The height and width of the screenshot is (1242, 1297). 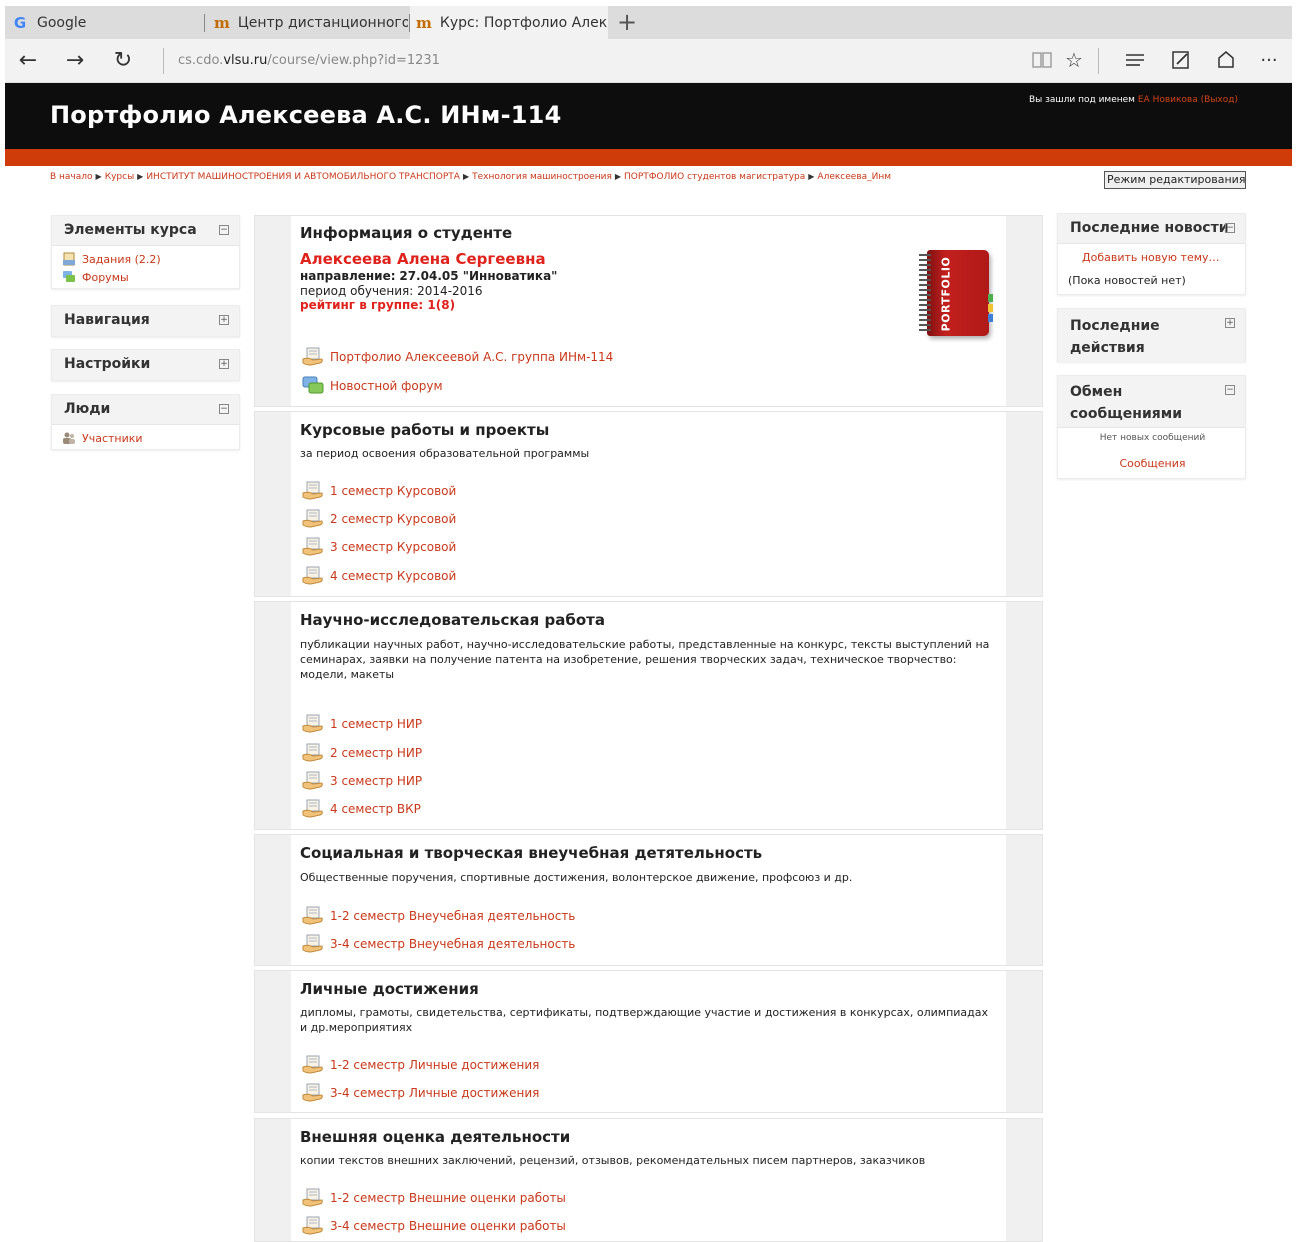 What do you see at coordinates (309, 60) in the screenshot?
I see `url-input: cs.cdo.vlsu.ru/course/view.php?id=1231` at bounding box center [309, 60].